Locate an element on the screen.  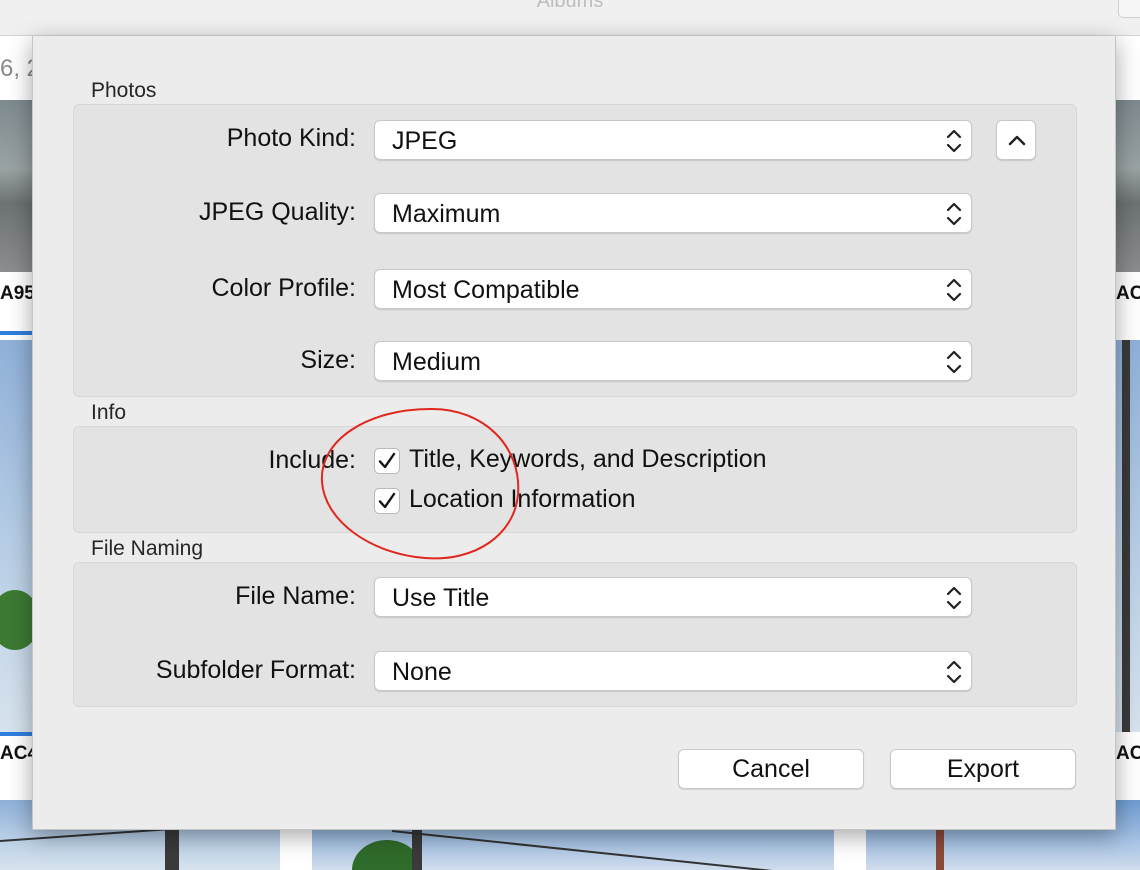
photo-label: AC8 is located at coordinates (1128, 753).